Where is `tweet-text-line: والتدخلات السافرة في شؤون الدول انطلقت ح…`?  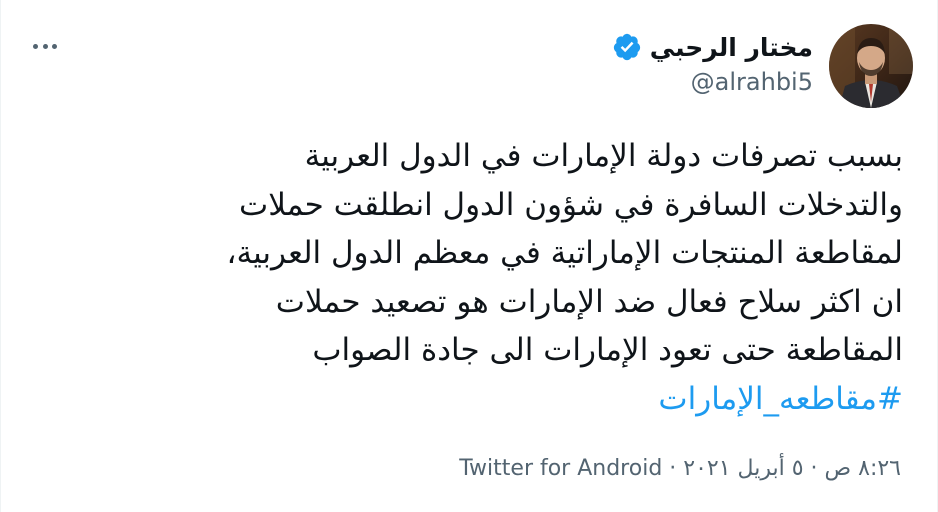
tweet-text-line: والتدخلات السافرة في شؤون الدول انطلقت ح… is located at coordinates (571, 204).